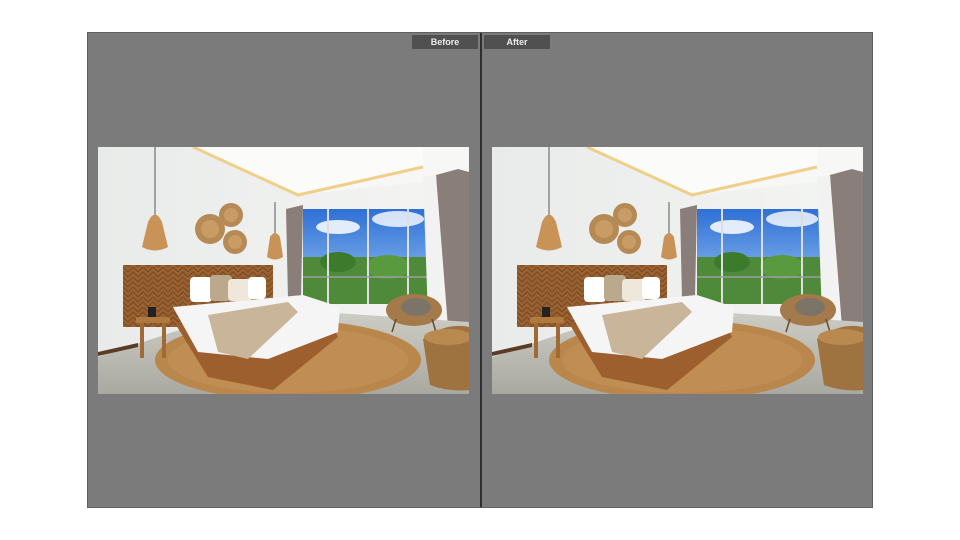  What do you see at coordinates (517, 42) in the screenshot?
I see `after-label: After` at bounding box center [517, 42].